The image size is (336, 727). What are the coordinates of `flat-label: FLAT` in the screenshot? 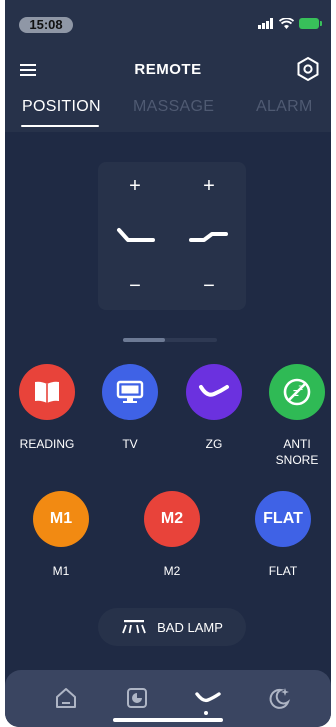 It's located at (283, 571).